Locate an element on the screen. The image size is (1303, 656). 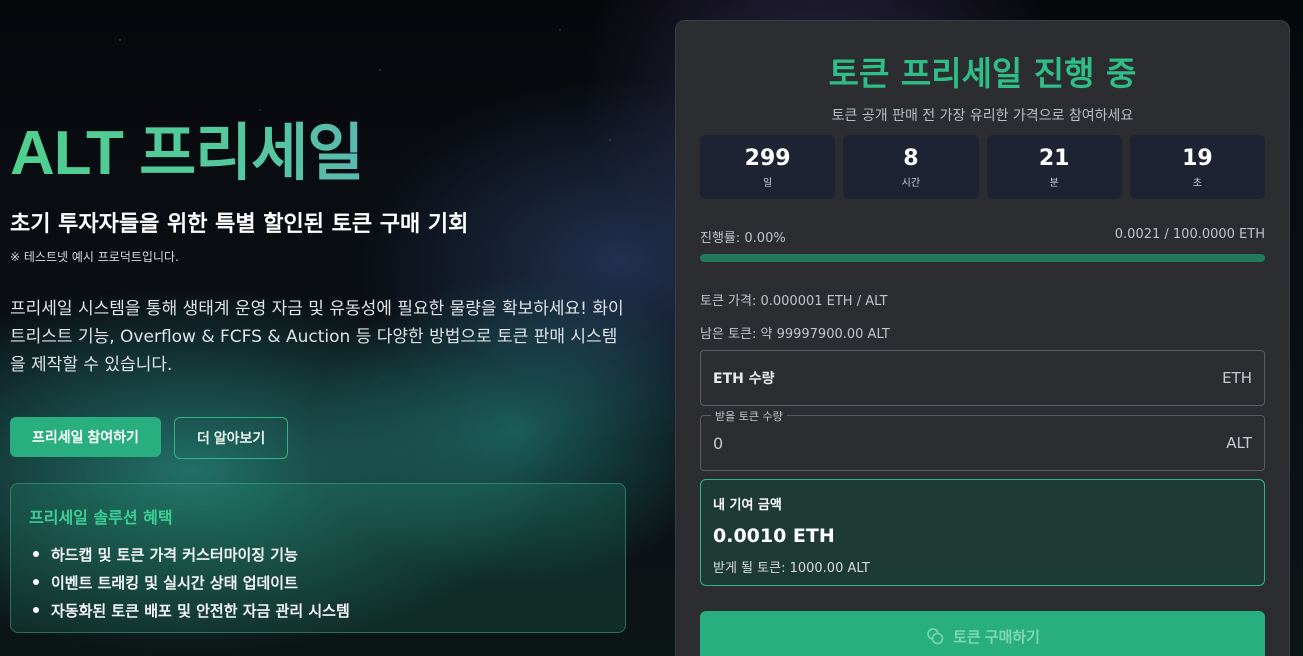
benefit-item: 이벤트 트래킹 및 실시간 상태 업데이트 is located at coordinates (318, 582).